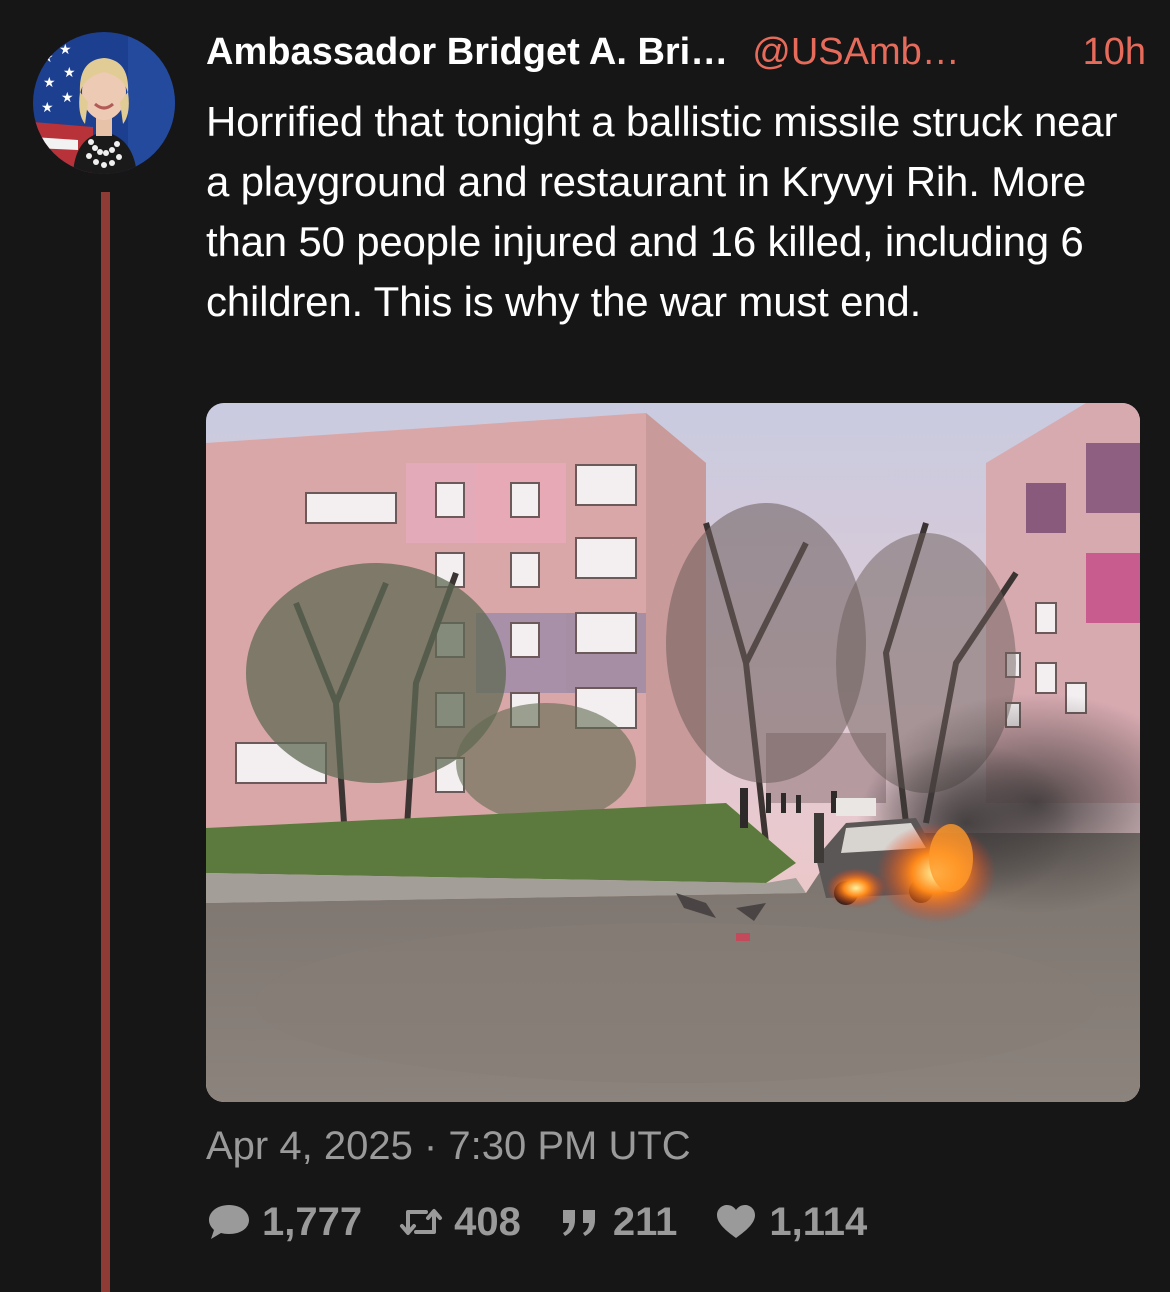 This screenshot has width=1170, height=1292. What do you see at coordinates (818, 1221) in the screenshot?
I see `like-count: 1,114` at bounding box center [818, 1221].